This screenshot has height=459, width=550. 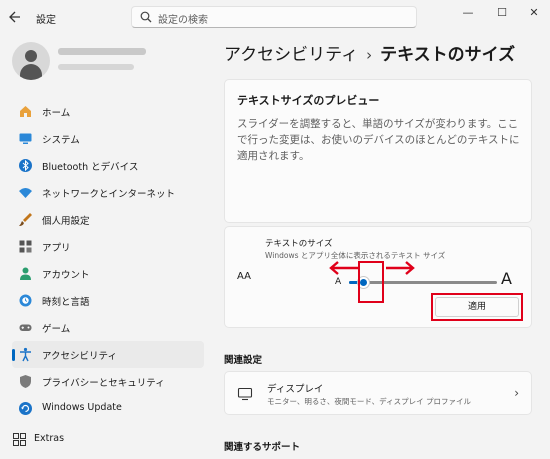 I want to click on network-icon, so click(x=25, y=193).